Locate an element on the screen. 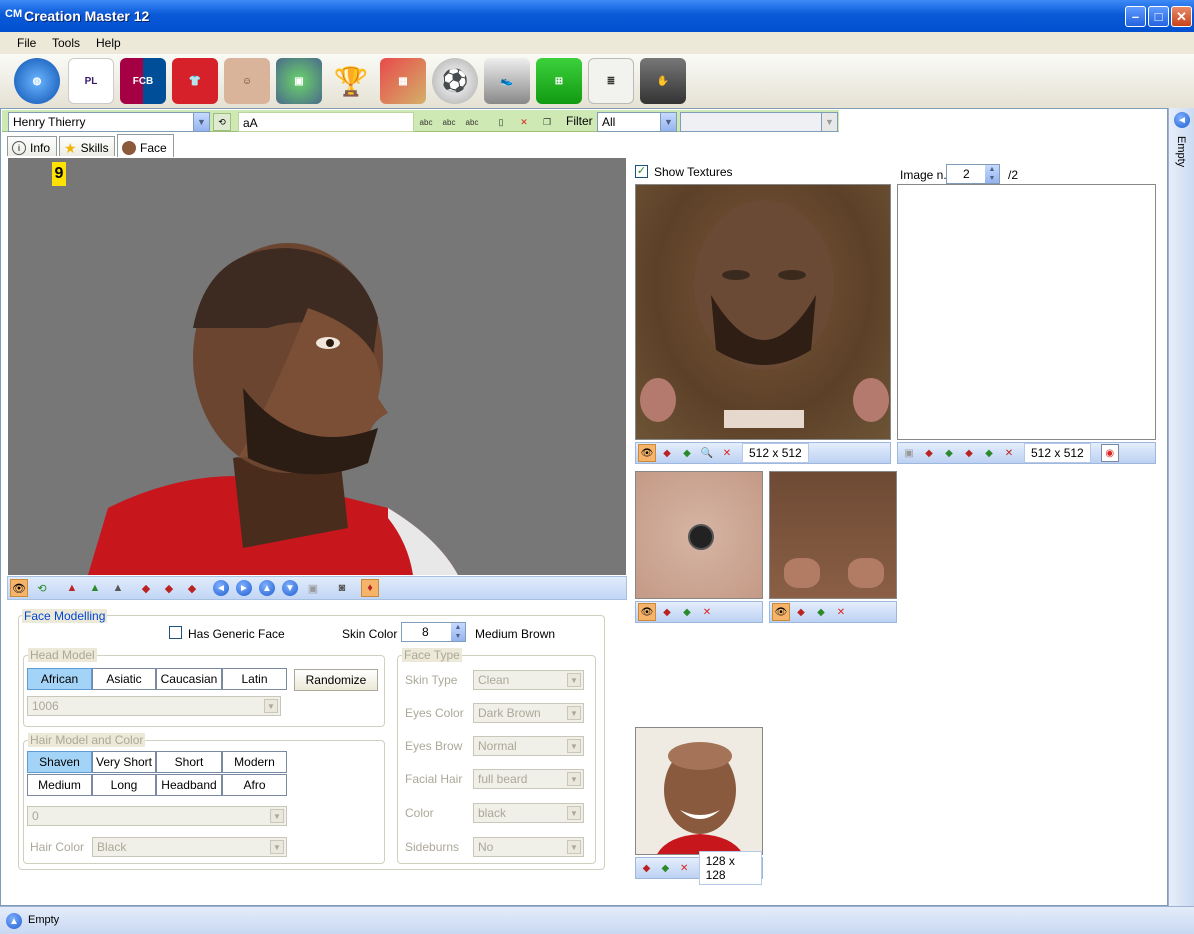 The height and width of the screenshot is (934, 1194). newspaper-icon: ≣ is located at coordinates (611, 81).